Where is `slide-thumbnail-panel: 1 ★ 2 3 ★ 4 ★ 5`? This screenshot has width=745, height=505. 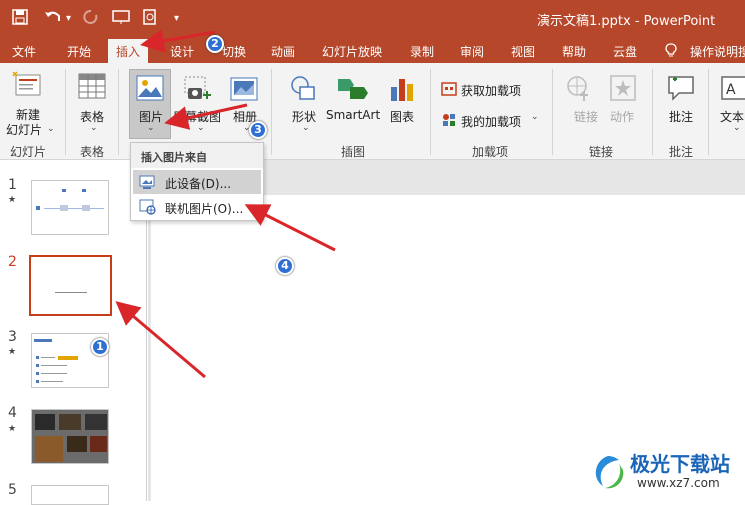 slide-thumbnail-panel: 1 ★ 2 3 ★ 4 ★ 5 is located at coordinates (73, 332).